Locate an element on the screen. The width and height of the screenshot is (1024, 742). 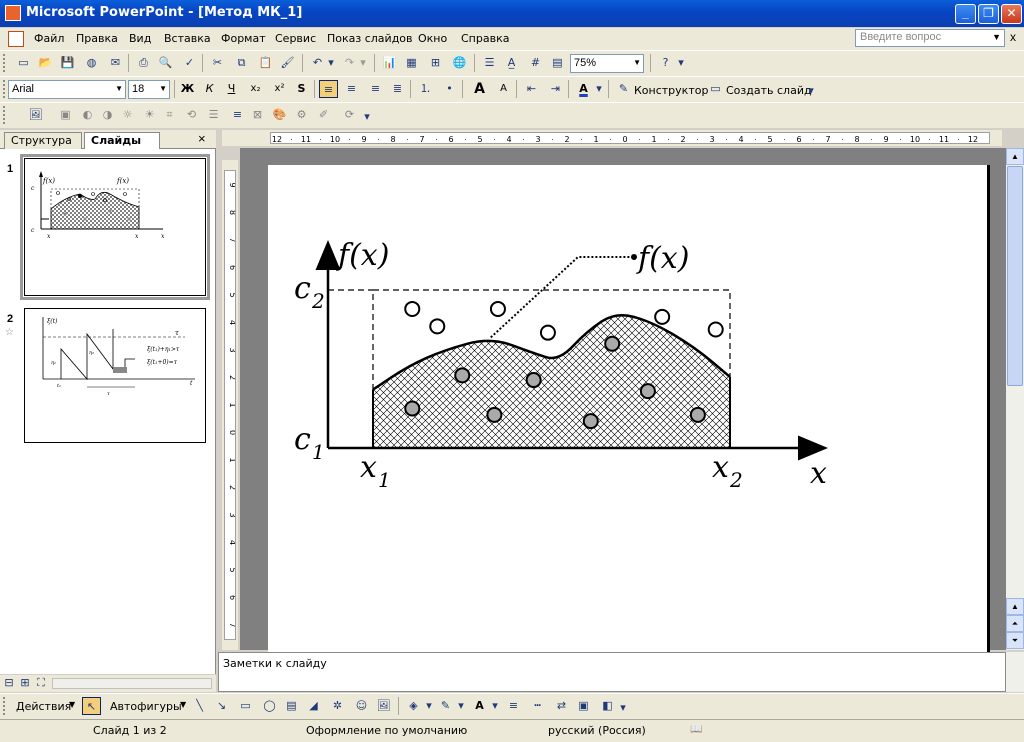
arrow-style-icon: ⇄ is located at coordinates (561, 706).